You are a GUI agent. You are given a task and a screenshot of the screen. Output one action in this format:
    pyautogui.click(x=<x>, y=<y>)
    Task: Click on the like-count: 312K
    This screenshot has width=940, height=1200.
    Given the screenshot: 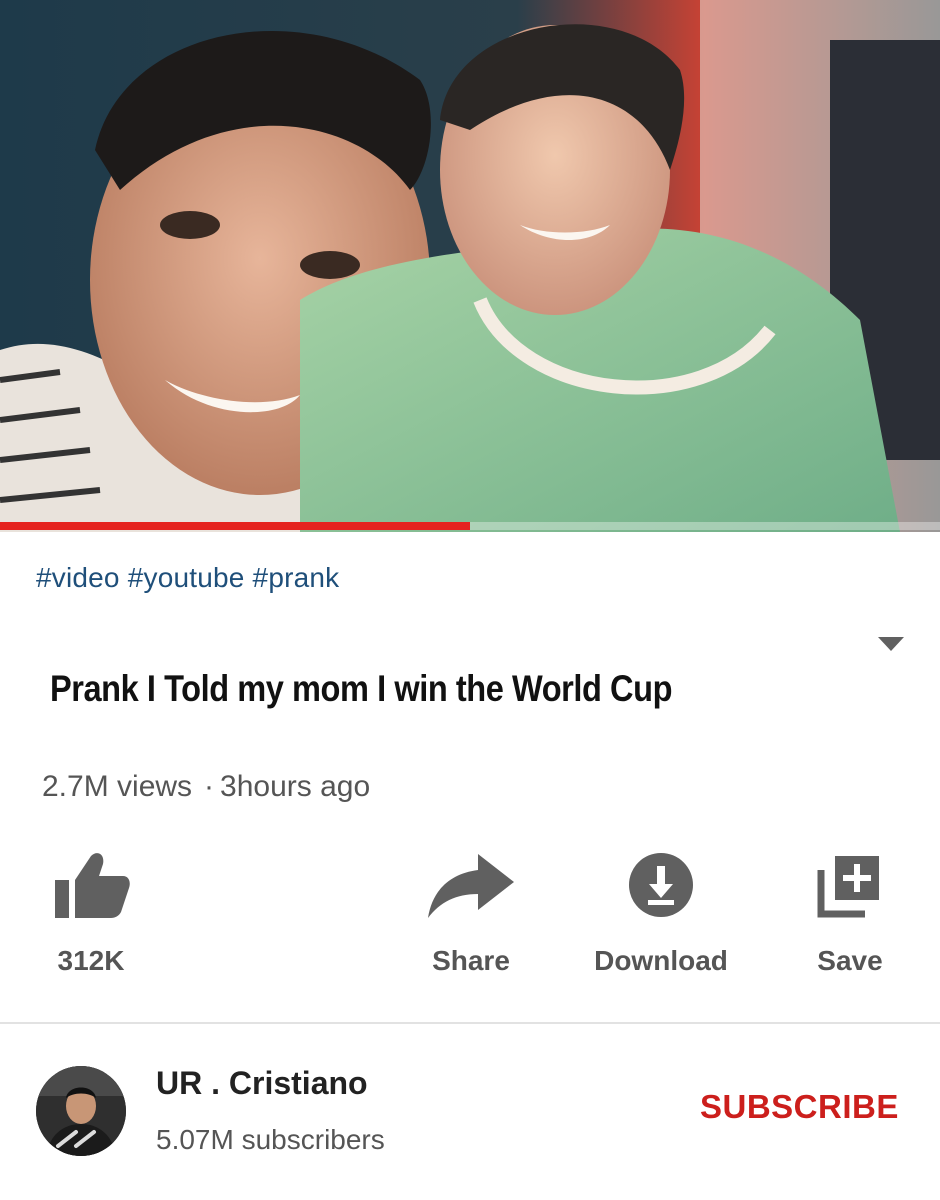 What is the action you would take?
    pyautogui.click(x=91, y=960)
    